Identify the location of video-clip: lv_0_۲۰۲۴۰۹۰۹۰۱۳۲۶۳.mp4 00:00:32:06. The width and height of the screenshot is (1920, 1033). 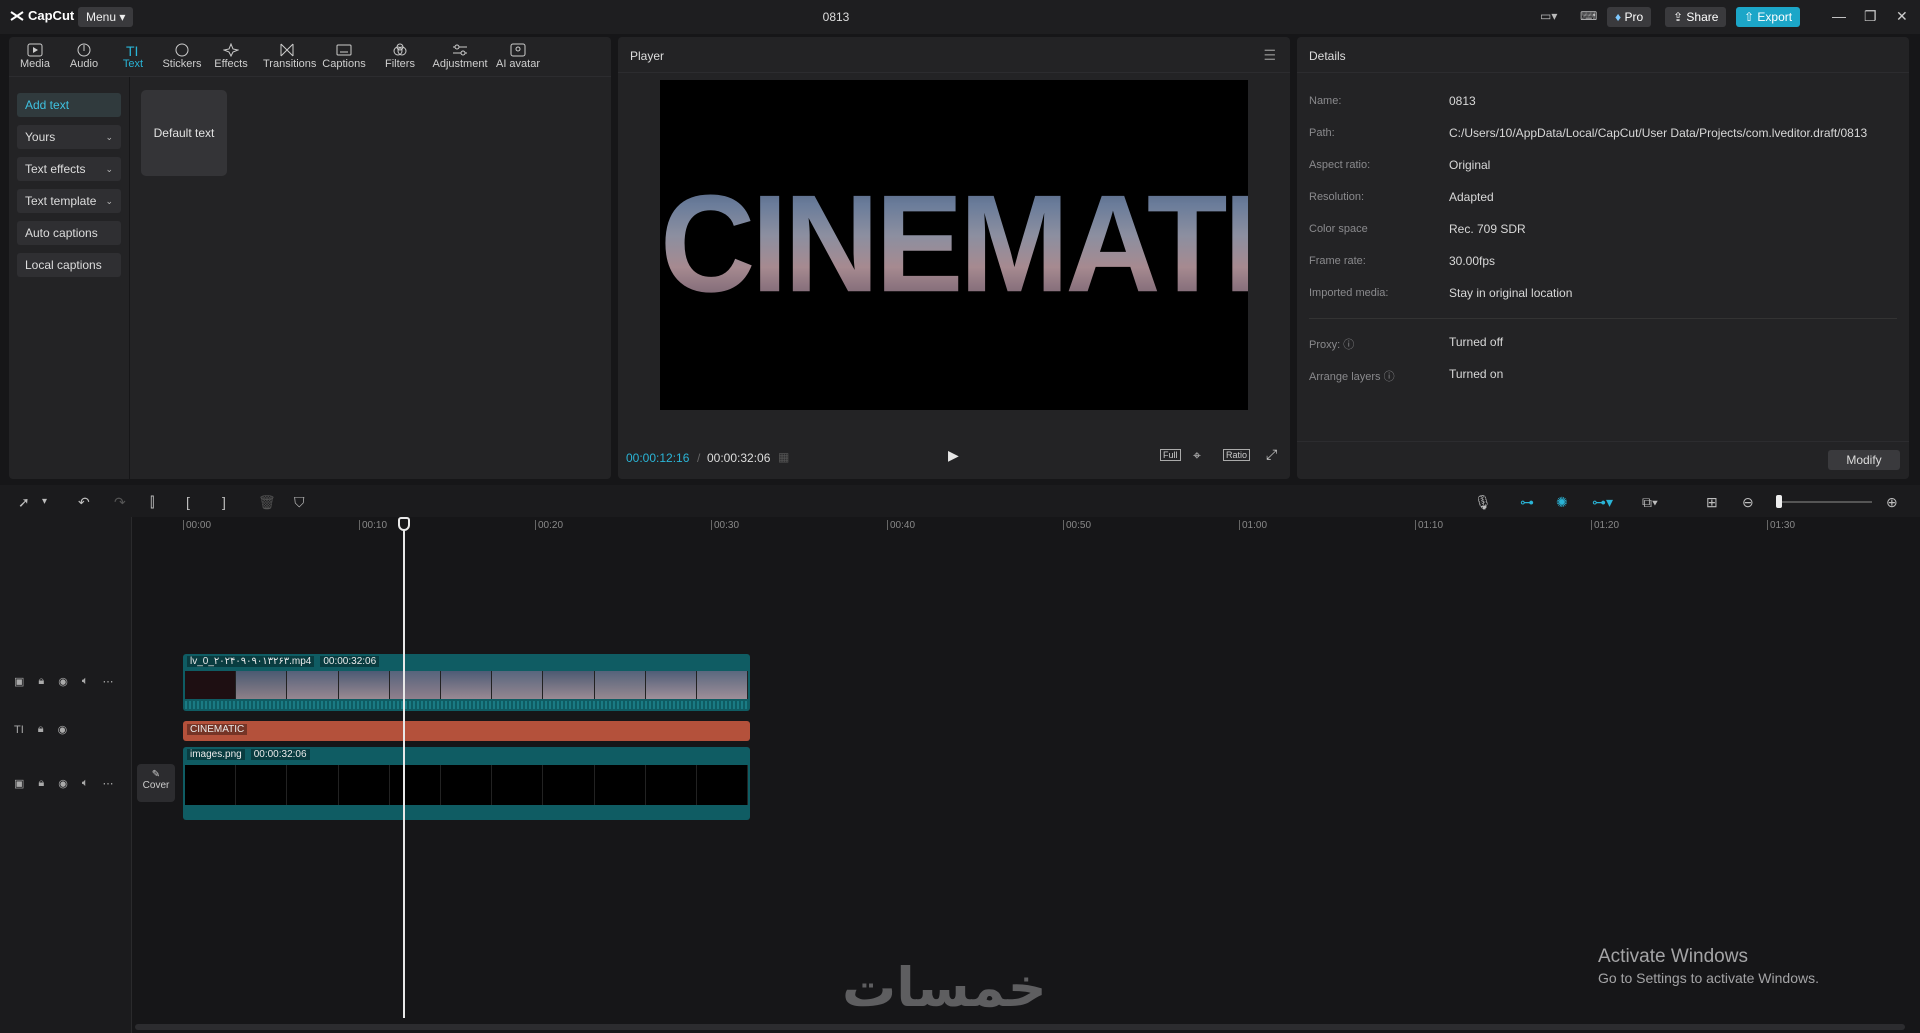
(466, 682).